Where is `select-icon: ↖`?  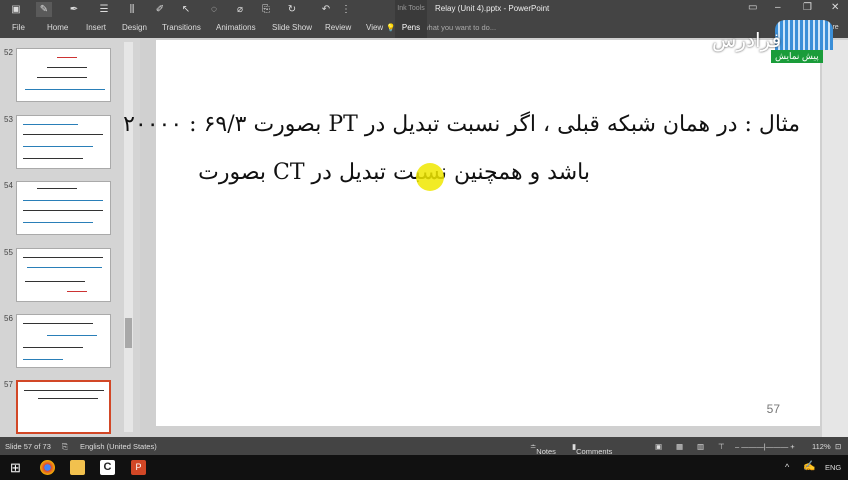 select-icon: ↖ is located at coordinates (186, 9).